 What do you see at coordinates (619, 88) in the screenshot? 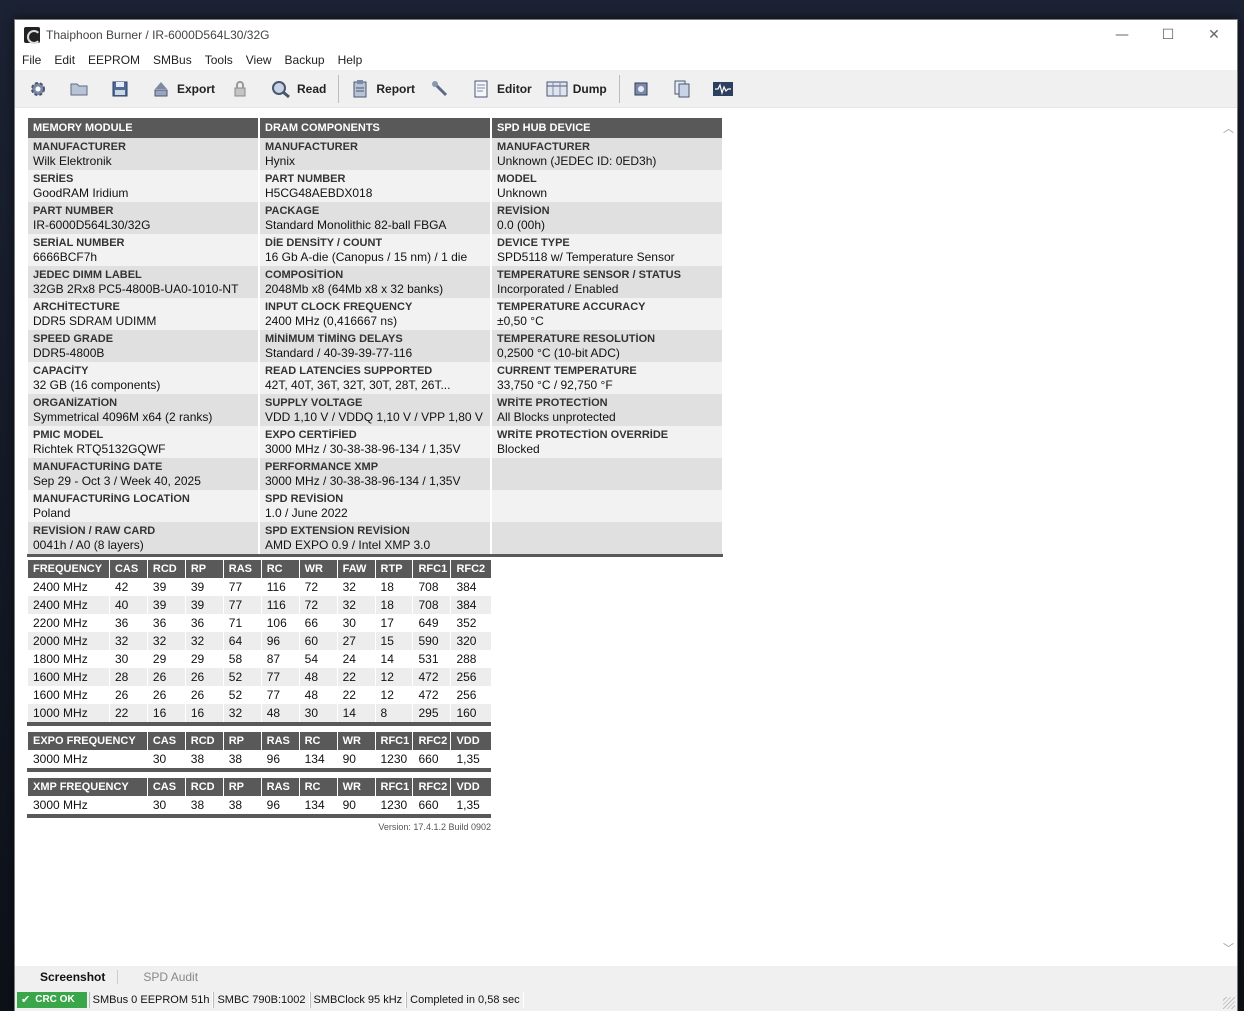
I see `toolbar-separator` at bounding box center [619, 88].